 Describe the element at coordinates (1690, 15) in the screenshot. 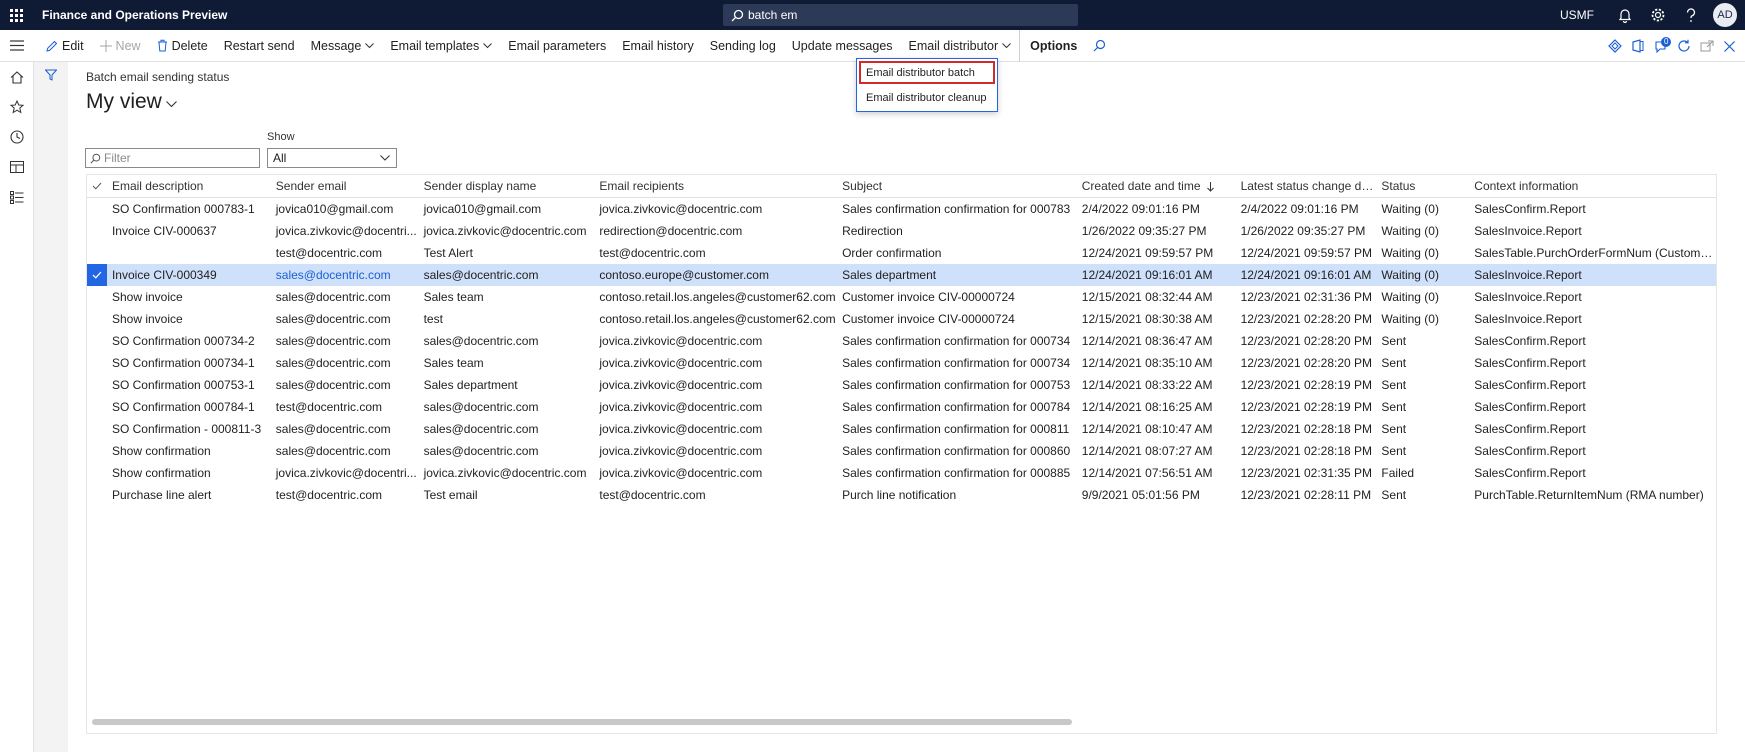

I see `help-icon` at that location.